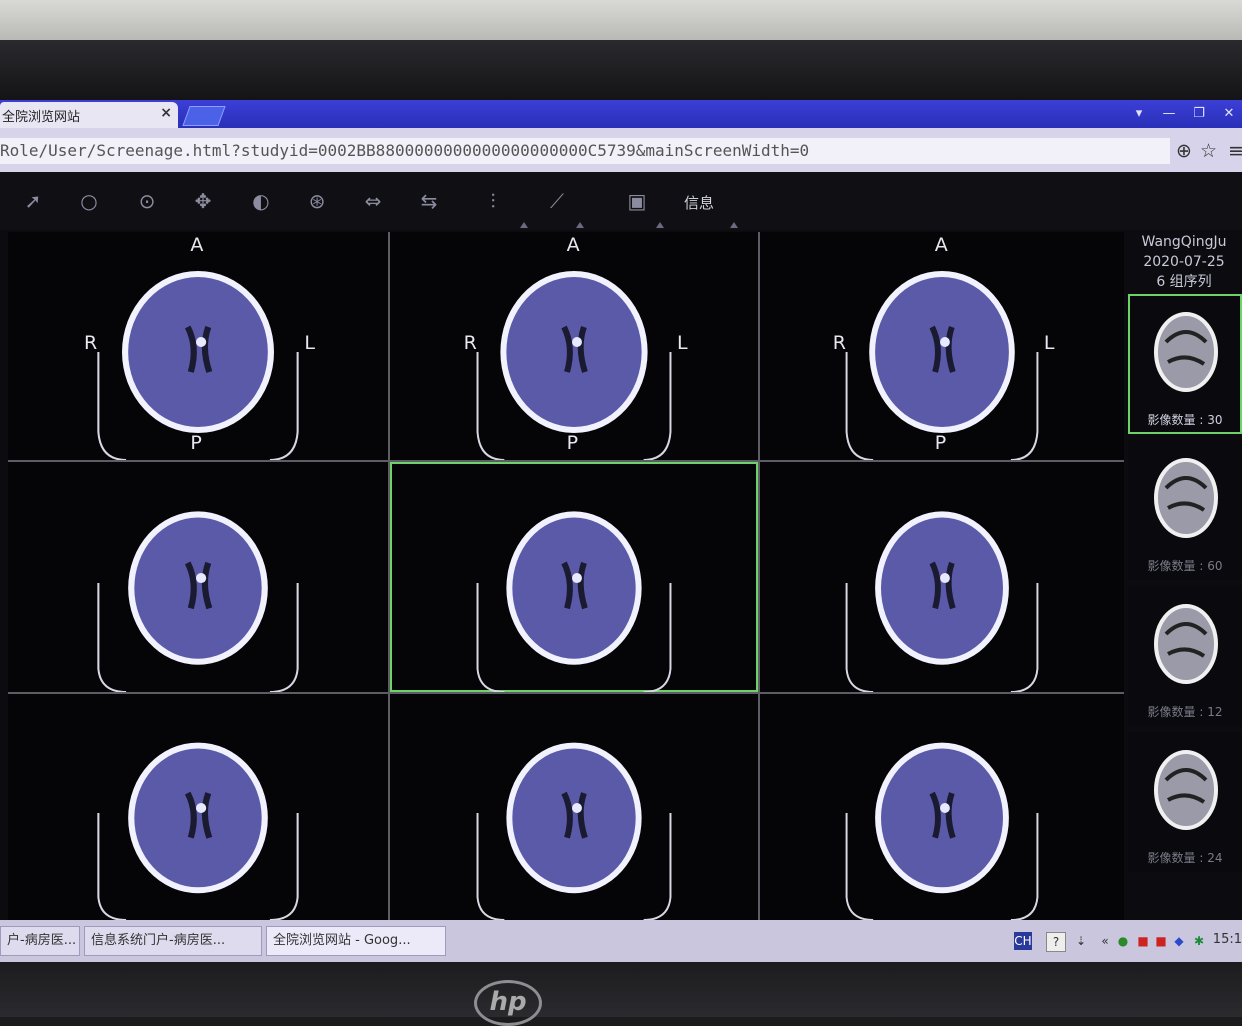  What do you see at coordinates (261, 201) in the screenshot?
I see `window-level-icon: ◐` at bounding box center [261, 201].